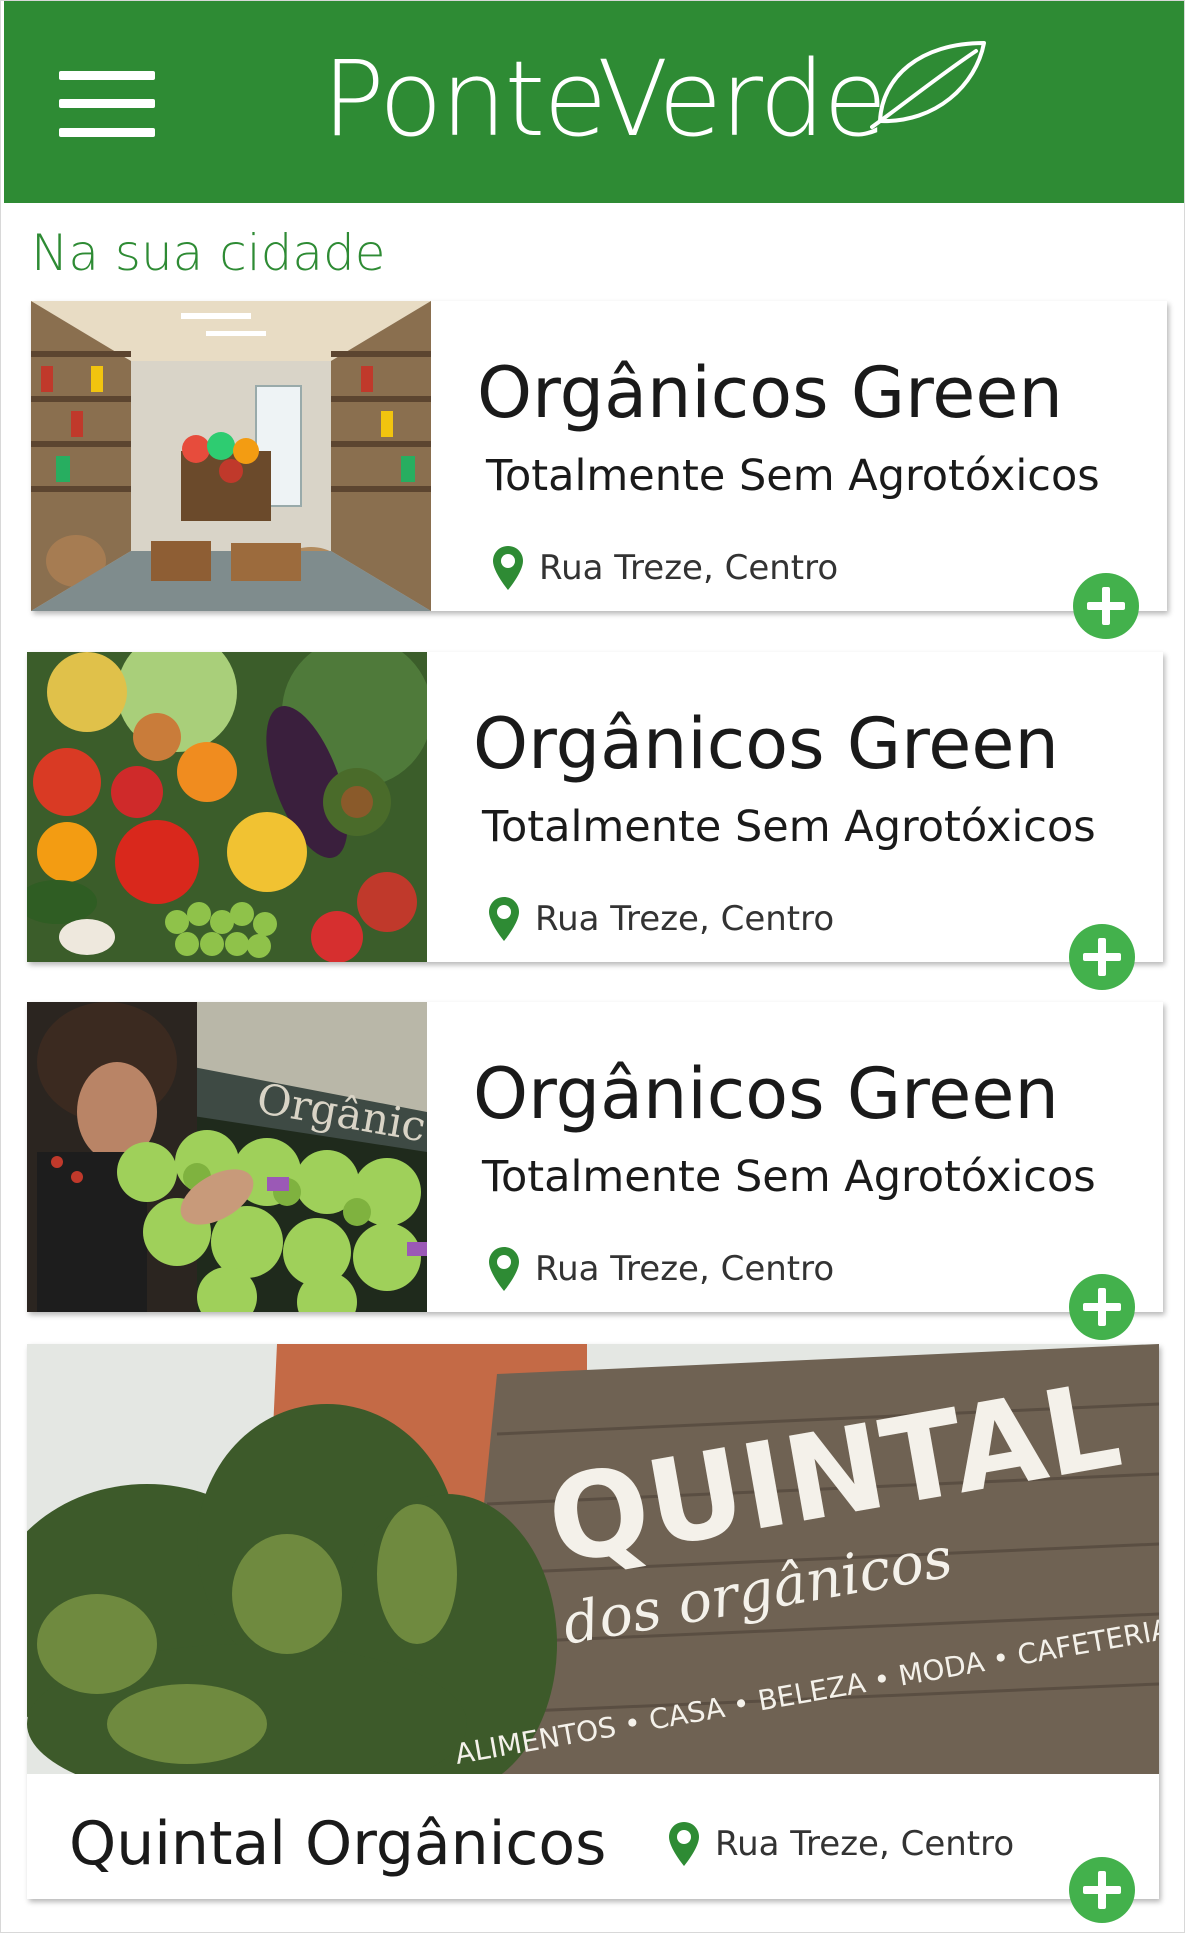 This screenshot has height=1935, width=1187. I want to click on app-header: PonteVerde, so click(594, 102).